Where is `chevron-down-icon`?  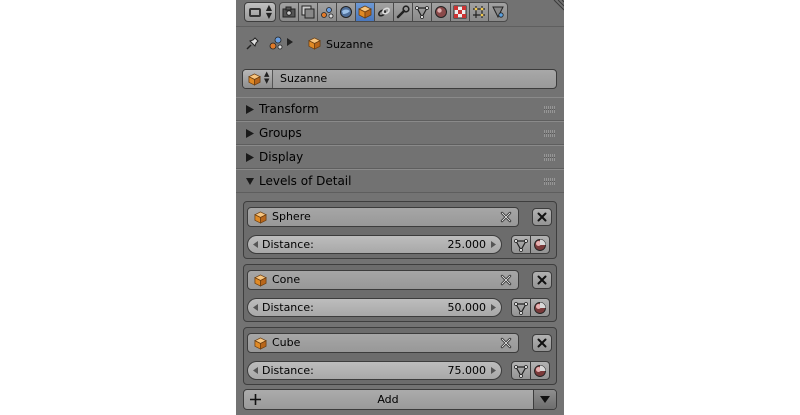 chevron-down-icon is located at coordinates (545, 399).